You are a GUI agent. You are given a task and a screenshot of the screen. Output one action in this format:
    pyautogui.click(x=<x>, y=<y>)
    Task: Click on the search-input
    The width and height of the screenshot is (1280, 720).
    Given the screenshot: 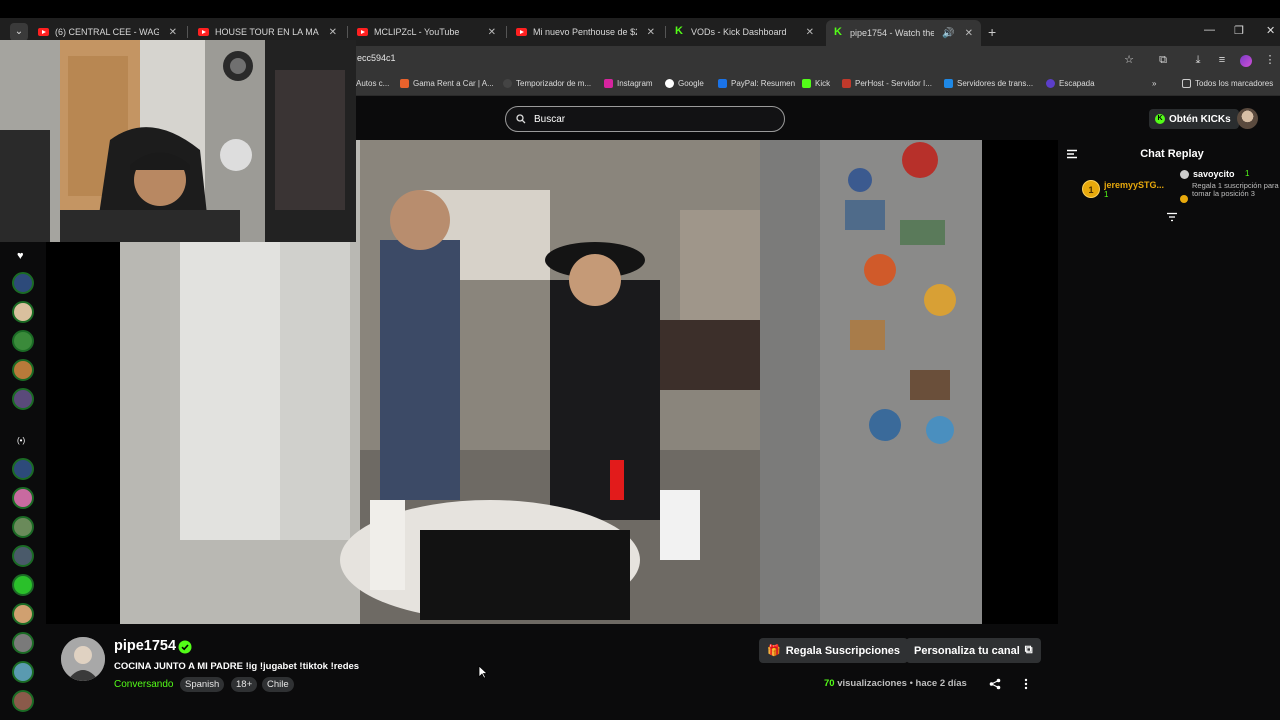 What is the action you would take?
    pyautogui.click(x=649, y=119)
    